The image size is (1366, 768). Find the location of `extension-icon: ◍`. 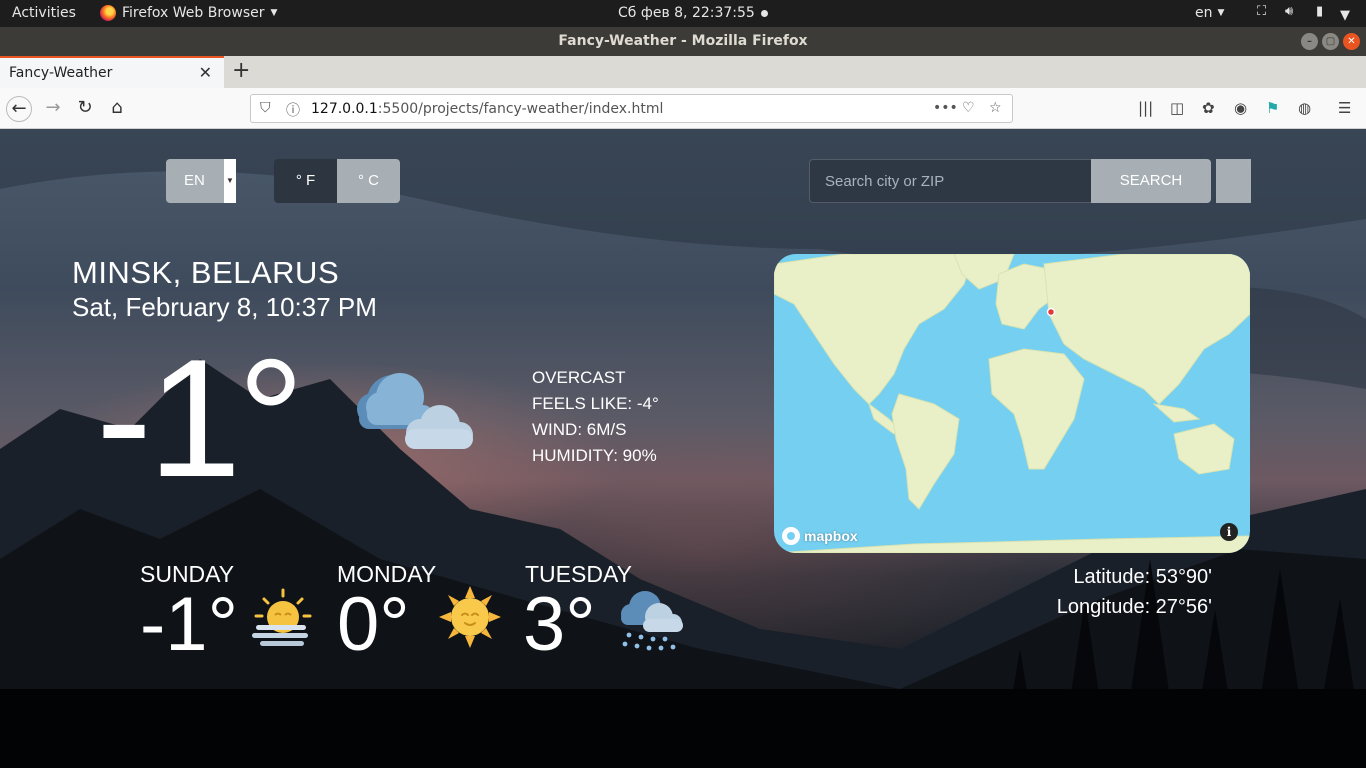

extension-icon: ◍ is located at coordinates (1304, 108).